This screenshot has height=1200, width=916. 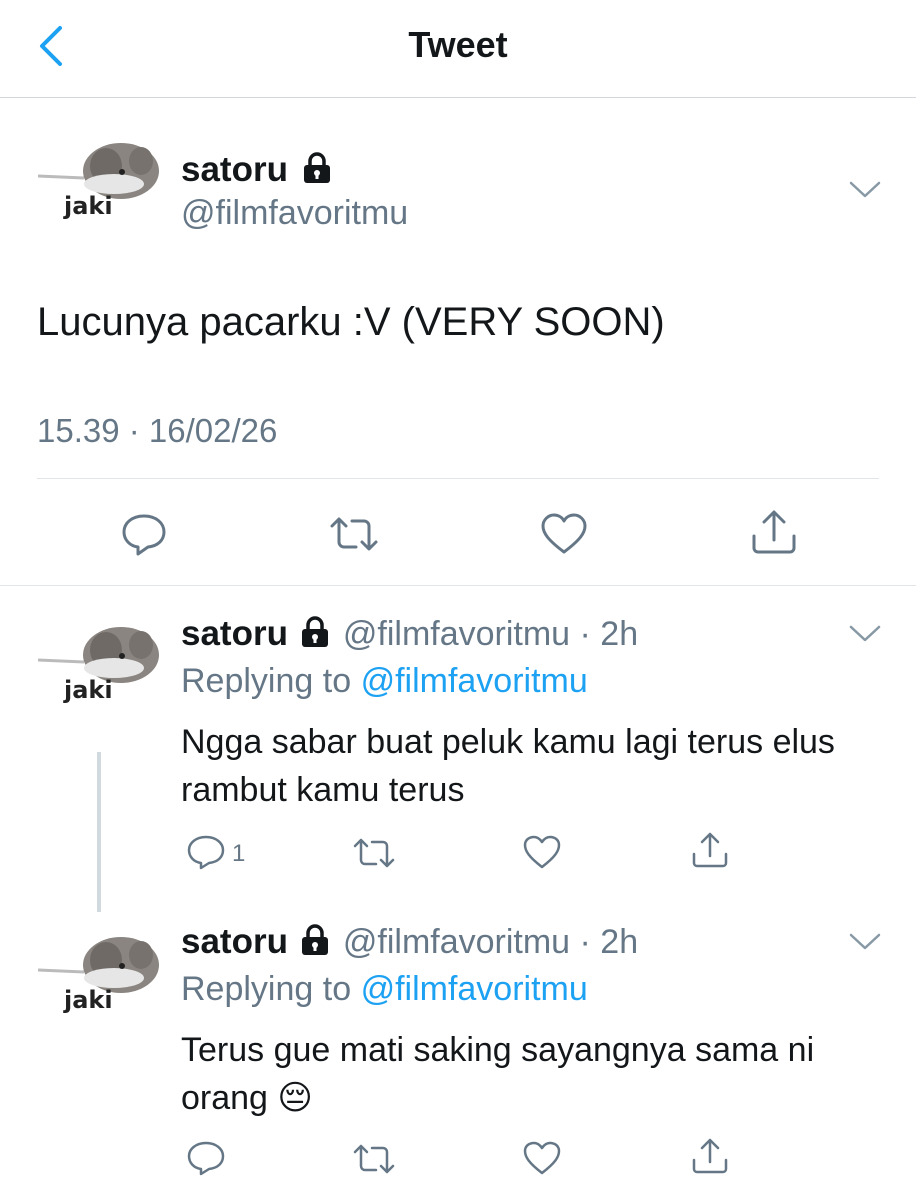 I want to click on tweet-timestamp: 15.39 · 16/02/26, so click(x=157, y=430).